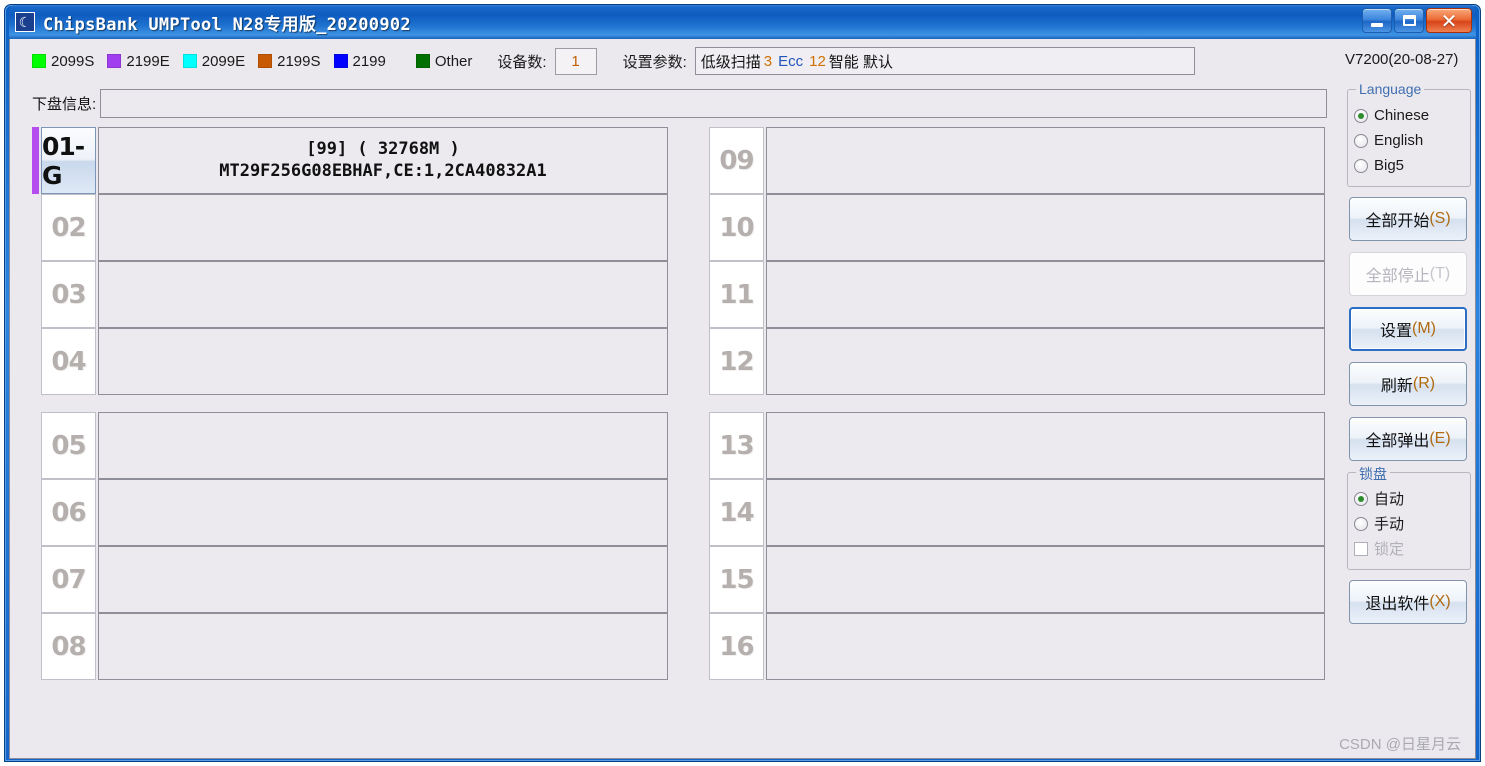 The height and width of the screenshot is (766, 1485). Describe the element at coordinates (817, 61) in the screenshot. I see `param-seg-num2: 12` at that location.